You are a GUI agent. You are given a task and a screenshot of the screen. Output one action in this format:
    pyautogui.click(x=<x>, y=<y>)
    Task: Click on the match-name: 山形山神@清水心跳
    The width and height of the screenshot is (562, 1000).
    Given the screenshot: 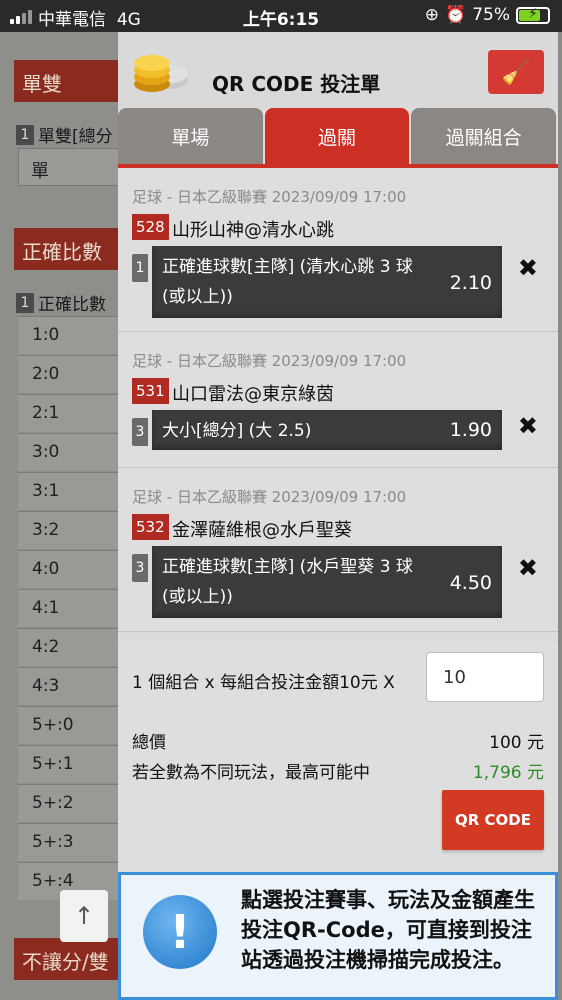 What is the action you would take?
    pyautogui.click(x=253, y=230)
    